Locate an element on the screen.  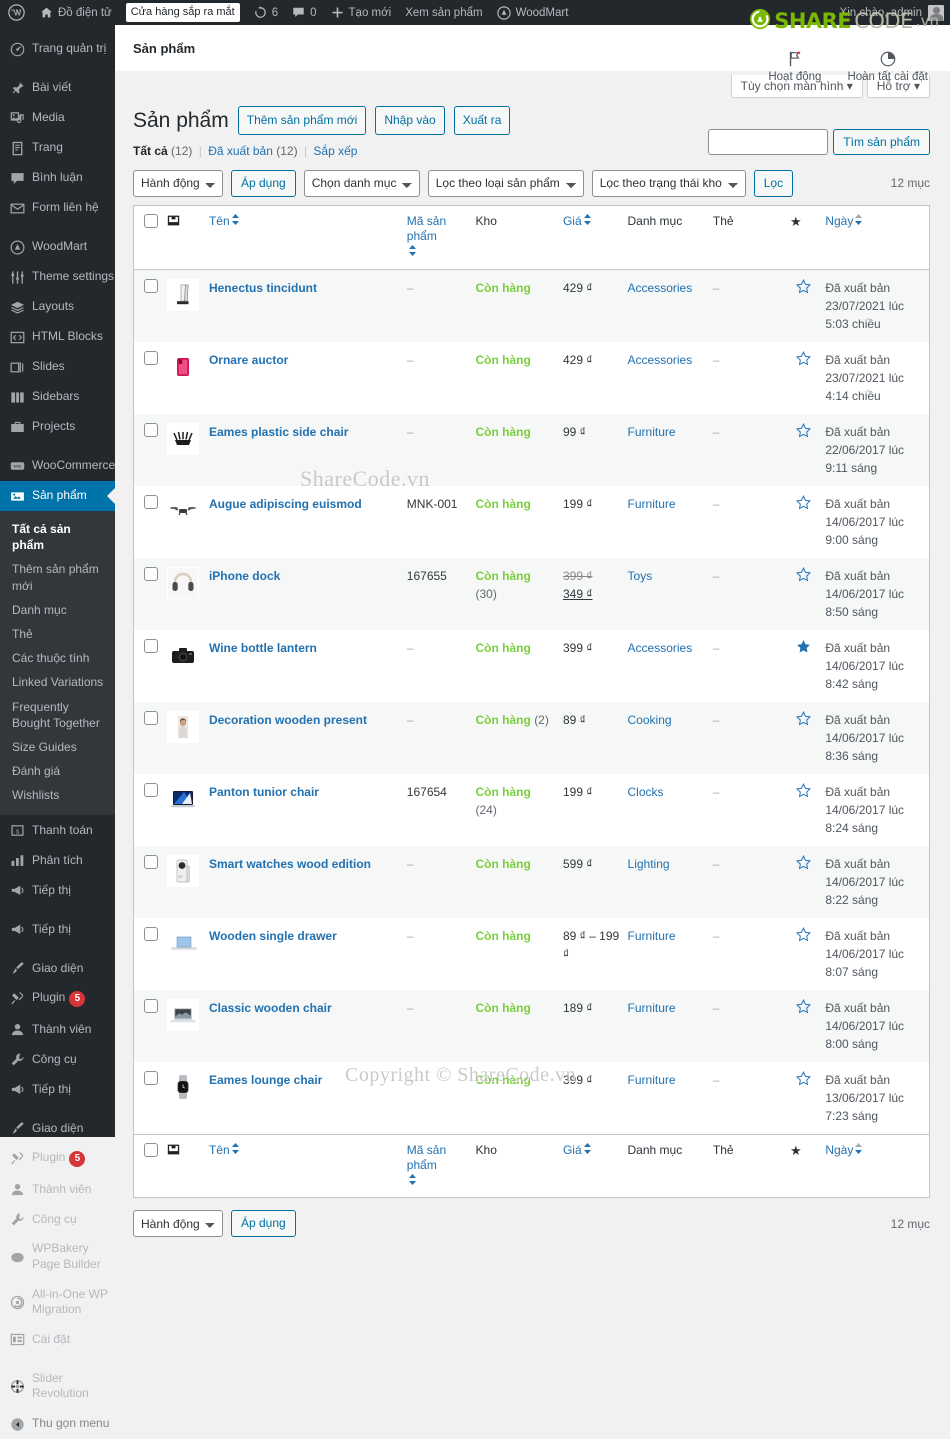
sidebar-item-slider-revolution: Slider Revolution is located at coordinates (57, 1386).